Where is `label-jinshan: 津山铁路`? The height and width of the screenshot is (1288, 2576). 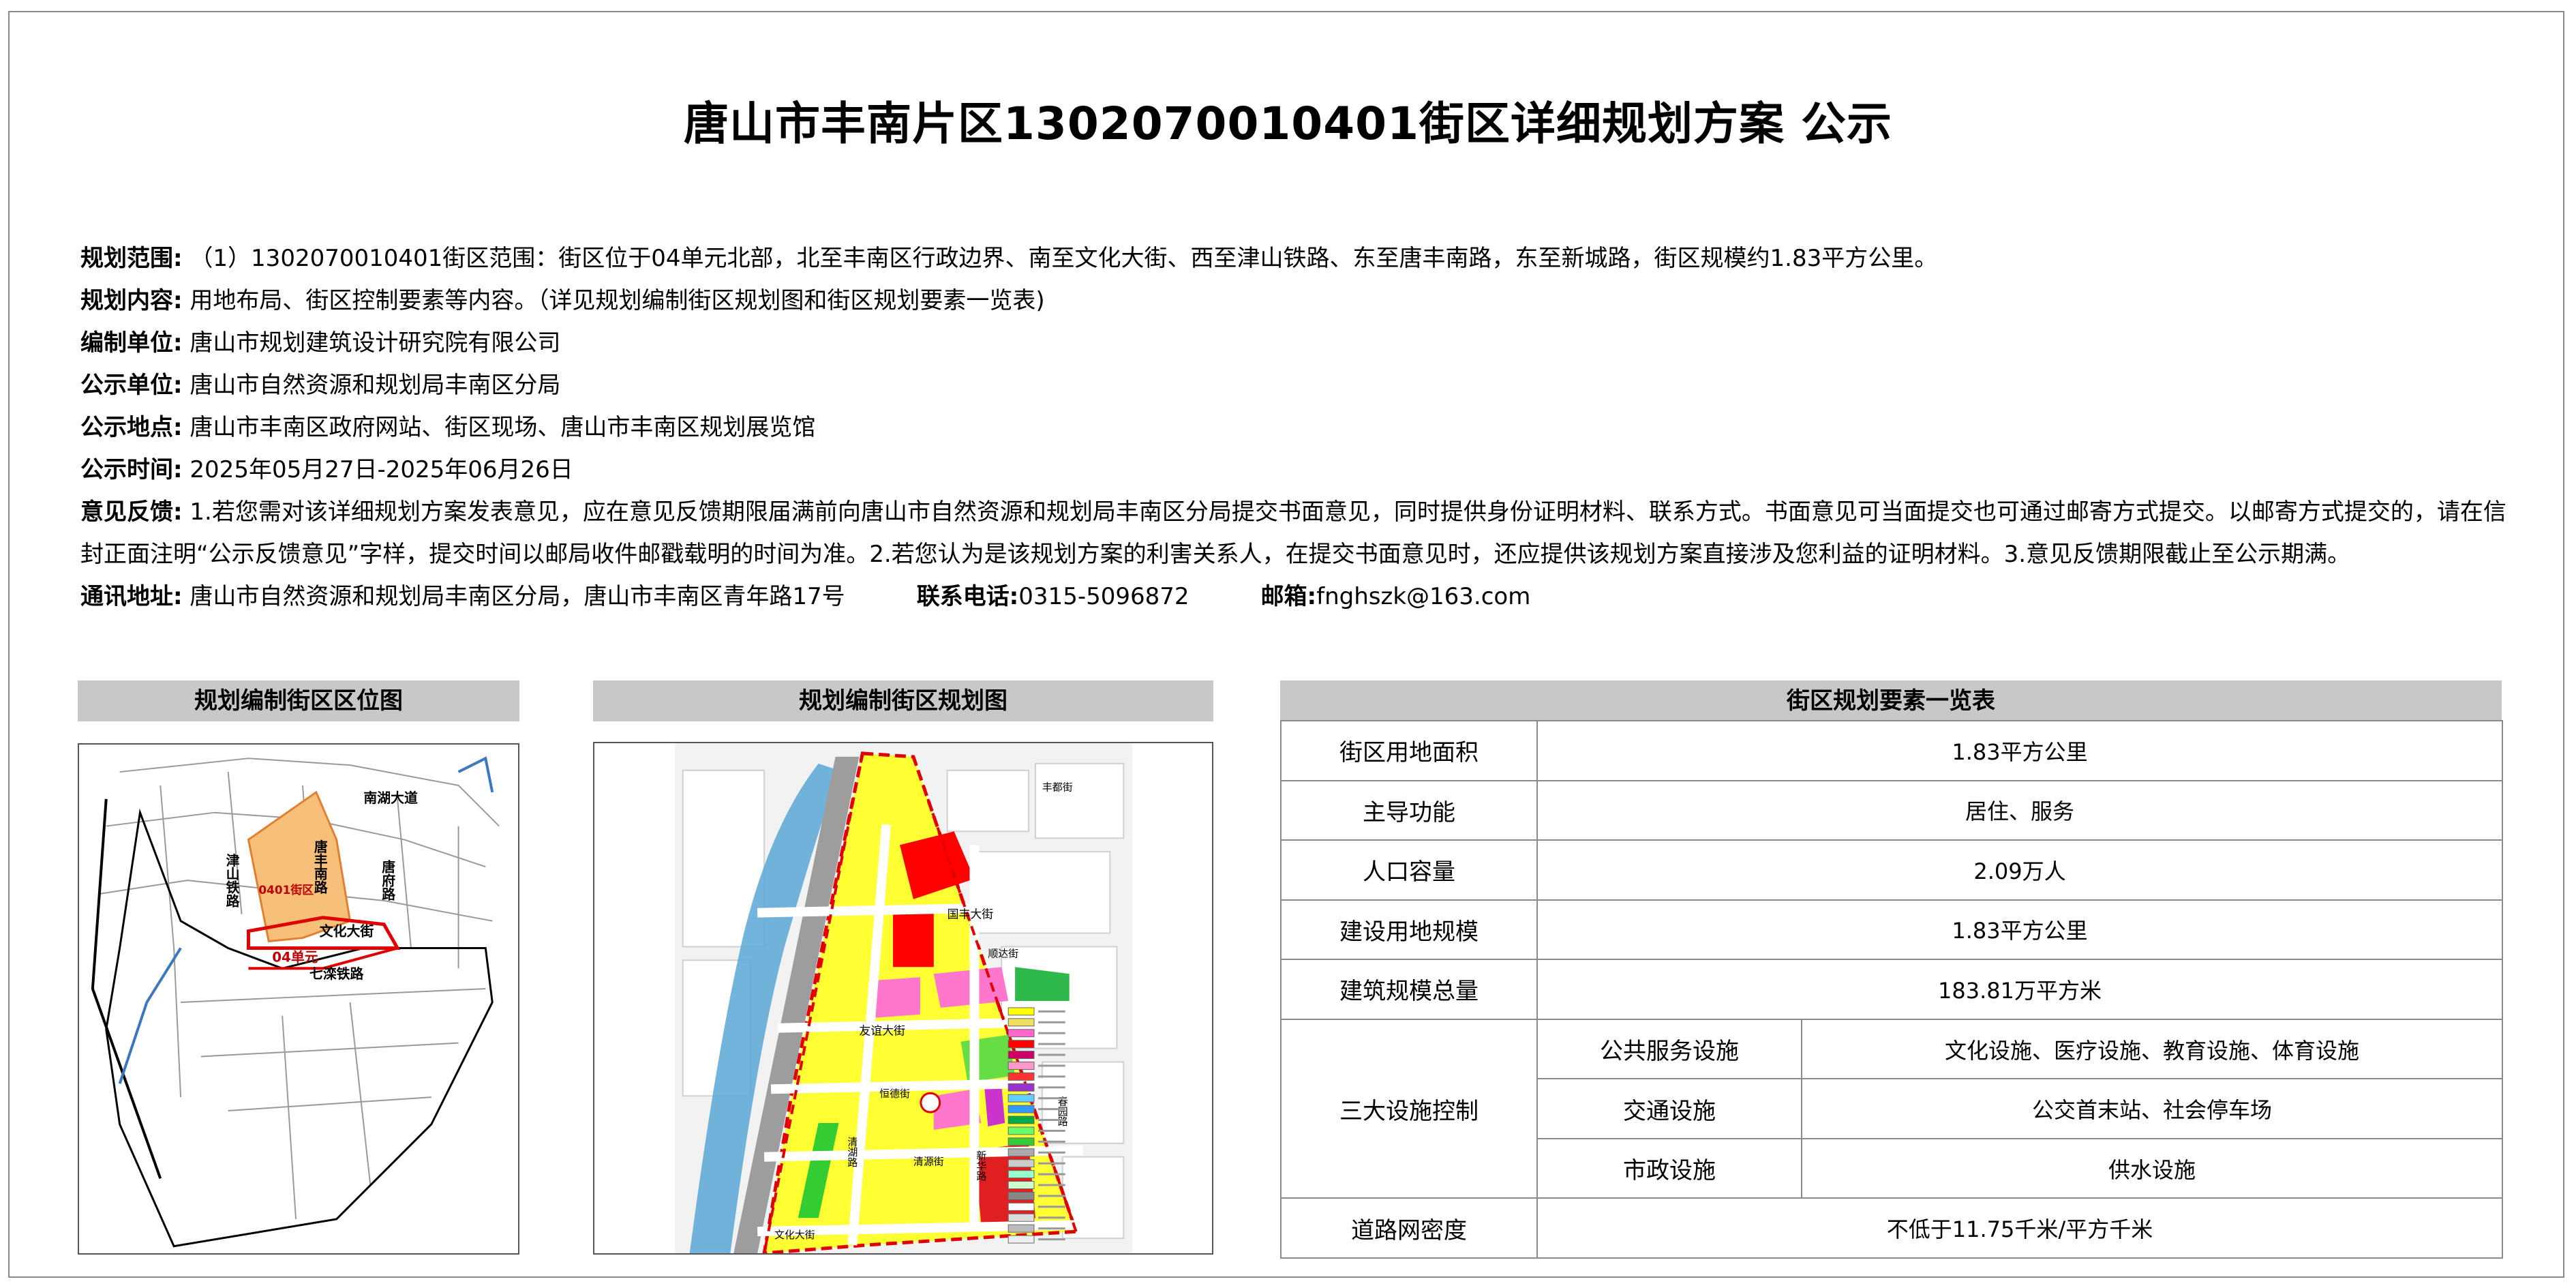 label-jinshan: 津山铁路 is located at coordinates (232, 880).